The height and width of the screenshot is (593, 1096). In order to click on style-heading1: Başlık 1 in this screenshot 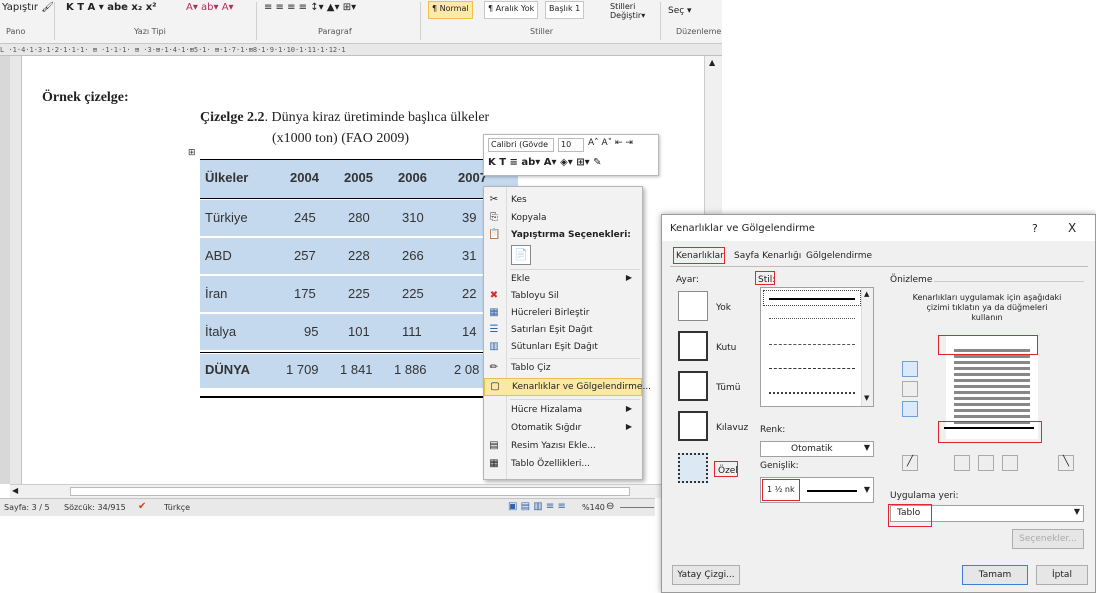, I will do `click(565, 10)`.